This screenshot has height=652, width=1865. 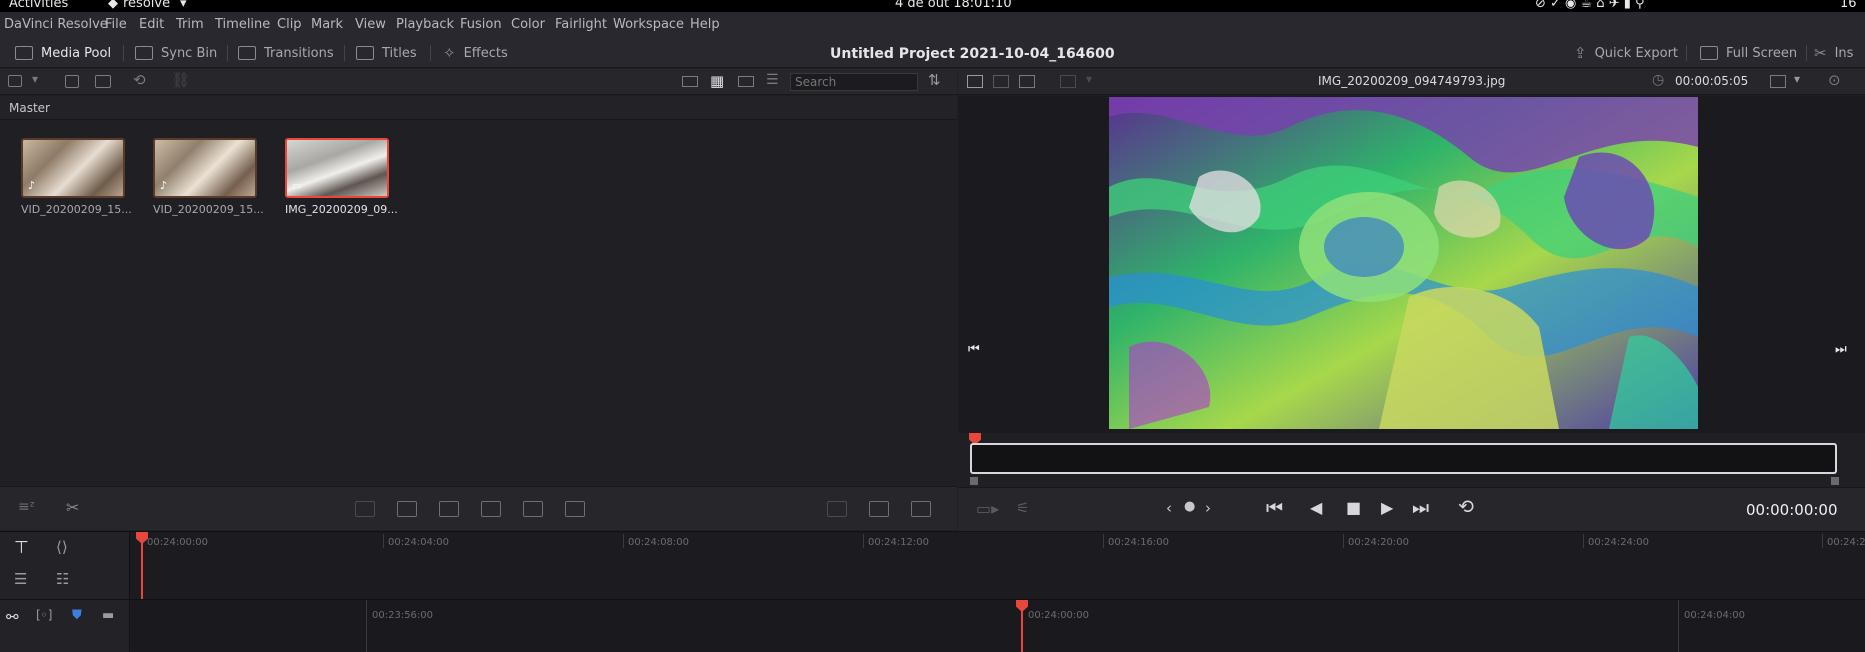 I want to click on stop-icon: ■, so click(x=1353, y=507).